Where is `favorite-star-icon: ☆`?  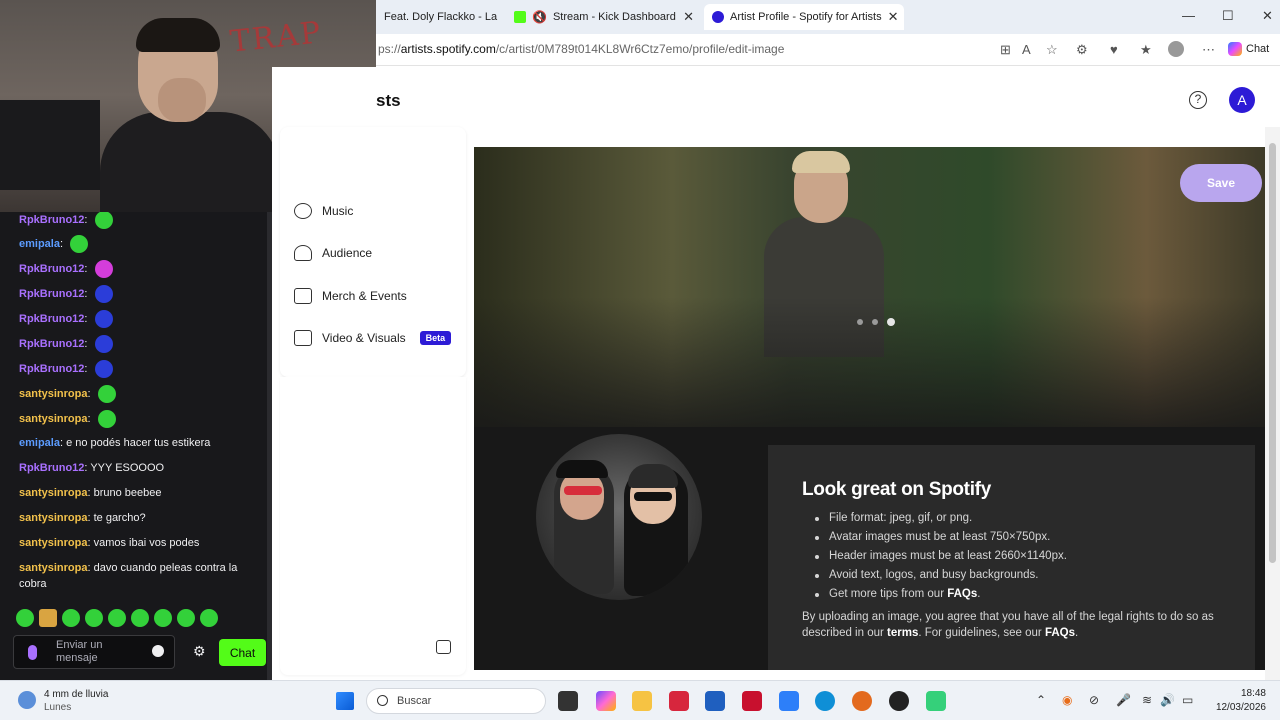 favorite-star-icon: ☆ is located at coordinates (1052, 50).